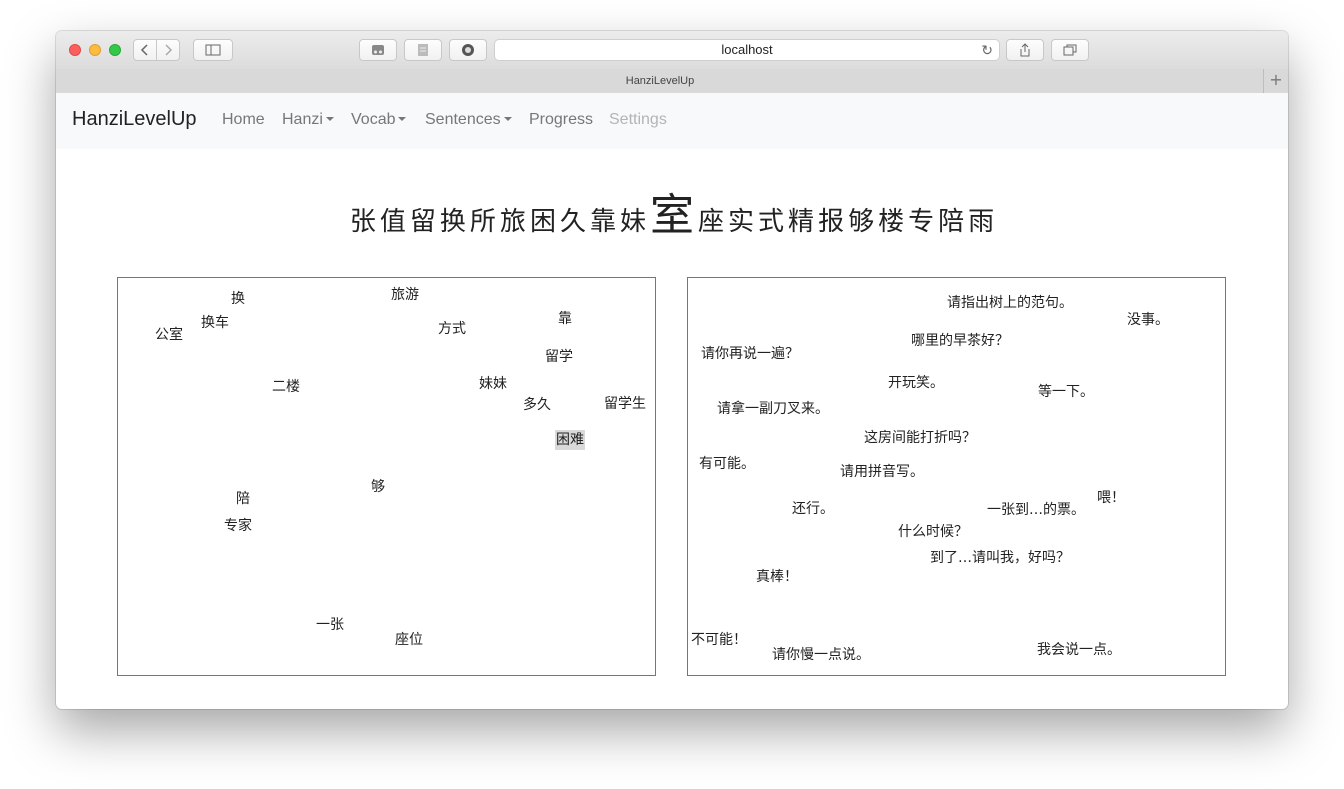  Describe the element at coordinates (603, 222) in the screenshot. I see `hanzi-char: 靠` at that location.